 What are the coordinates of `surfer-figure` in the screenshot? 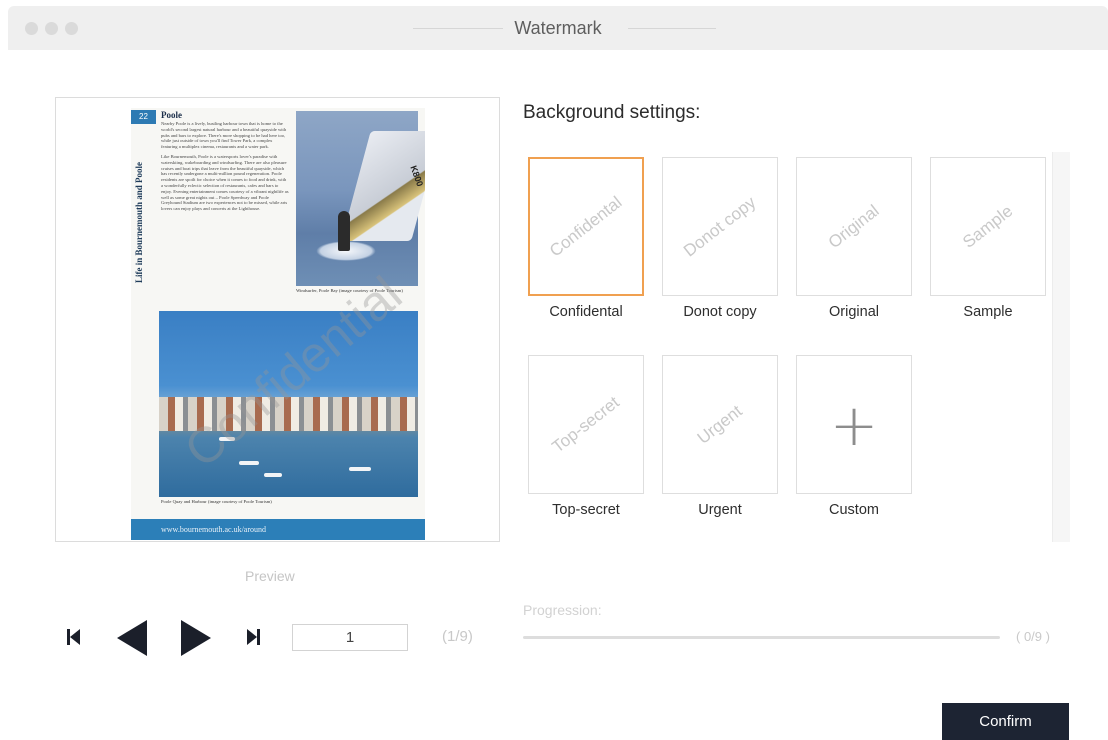 It's located at (344, 231).